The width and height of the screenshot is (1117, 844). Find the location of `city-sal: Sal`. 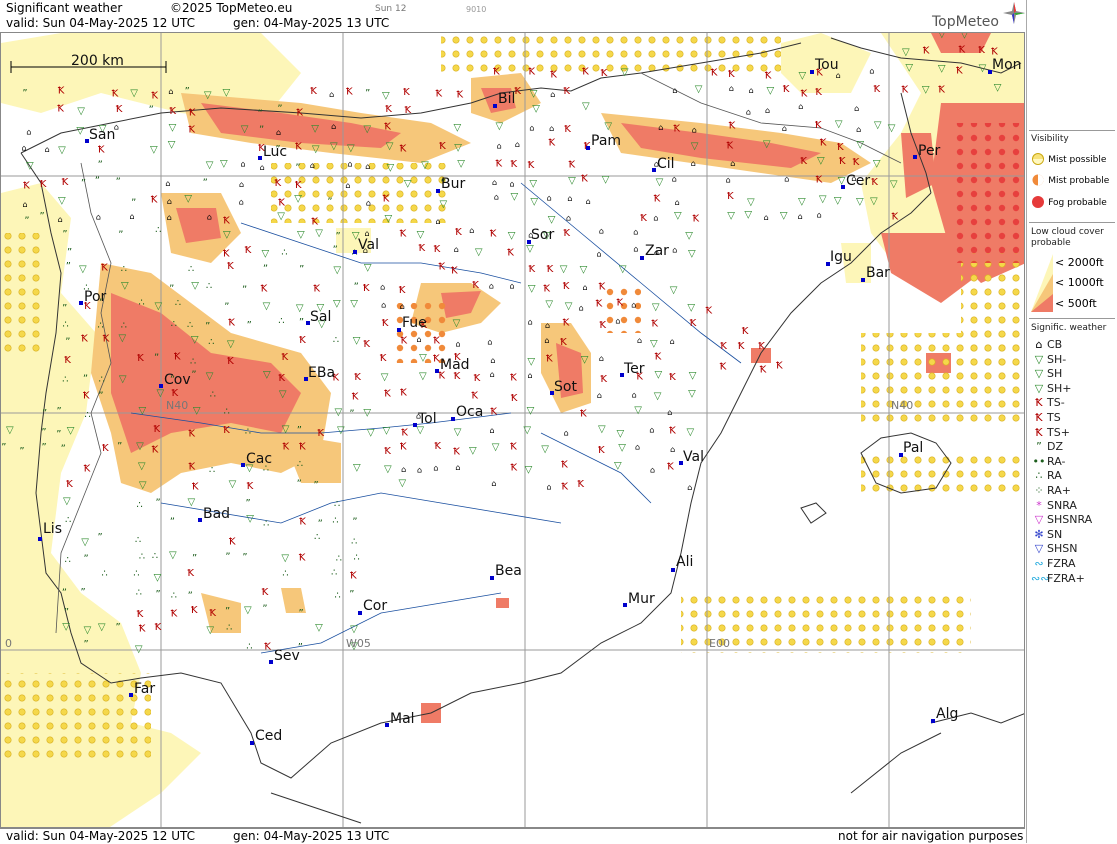

city-sal: Sal is located at coordinates (318, 317).